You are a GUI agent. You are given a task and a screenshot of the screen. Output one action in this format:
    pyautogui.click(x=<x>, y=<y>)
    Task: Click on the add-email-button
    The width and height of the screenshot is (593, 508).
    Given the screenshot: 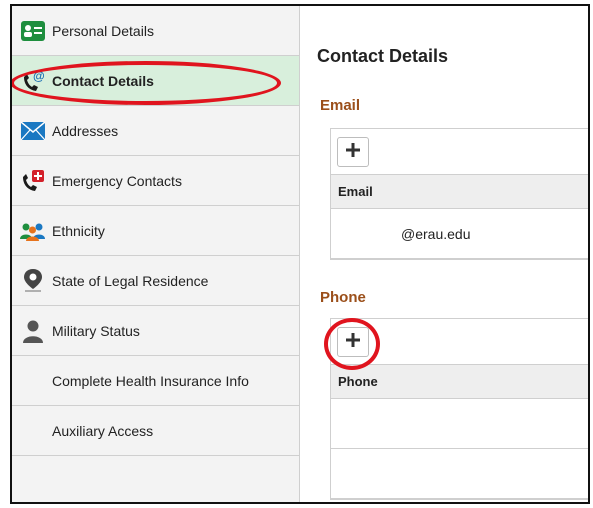 What is the action you would take?
    pyautogui.click(x=353, y=152)
    